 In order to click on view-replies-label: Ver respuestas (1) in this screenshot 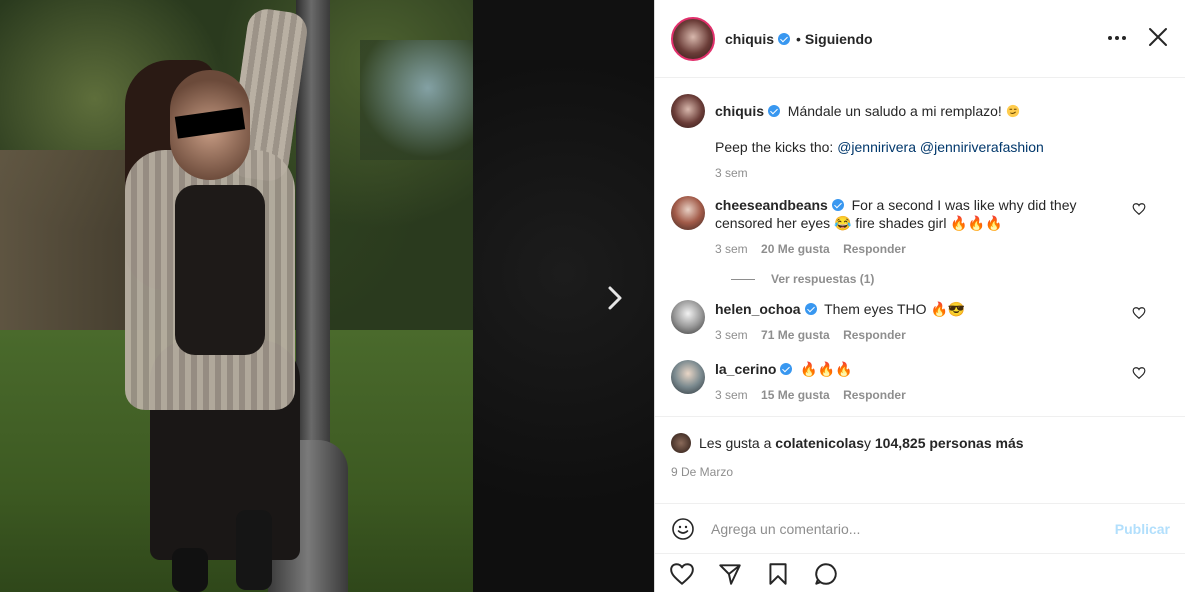, I will do `click(822, 279)`.